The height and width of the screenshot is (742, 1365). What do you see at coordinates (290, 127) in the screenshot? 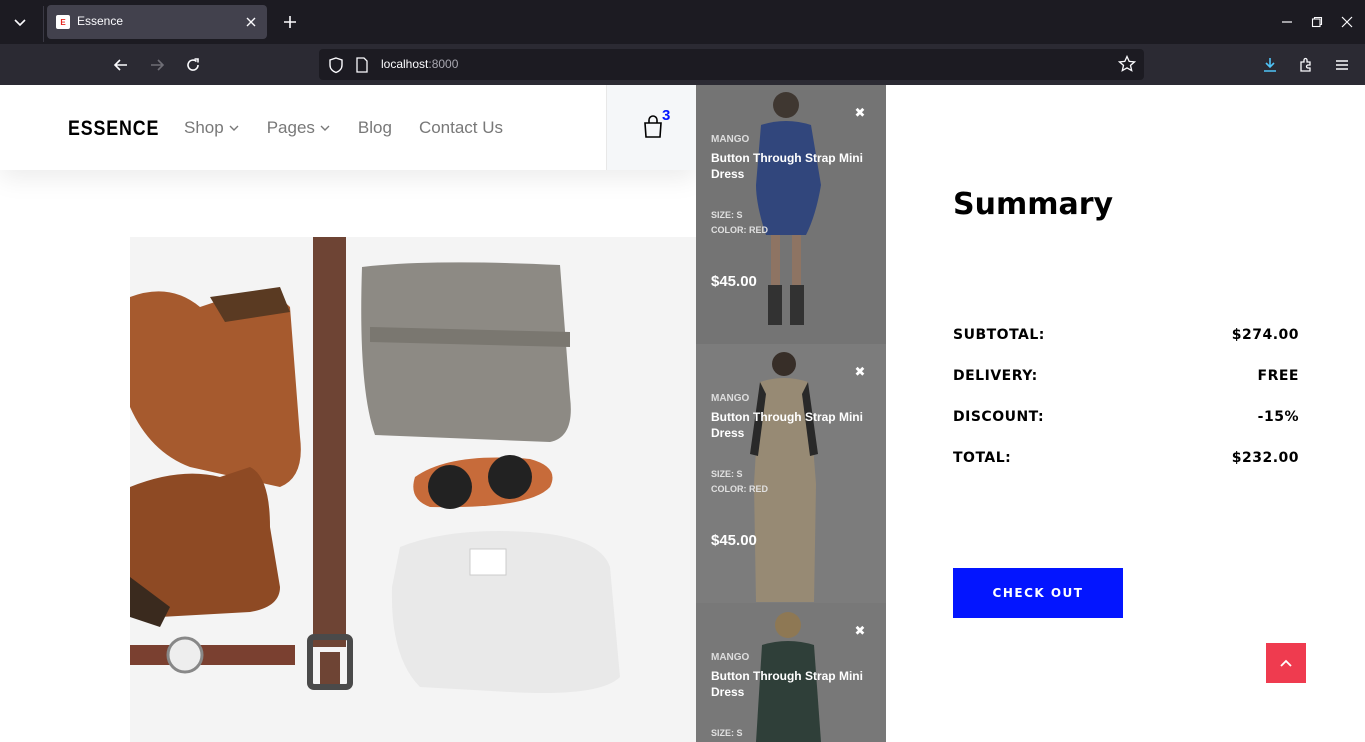
I see `menu-label: Pages` at bounding box center [290, 127].